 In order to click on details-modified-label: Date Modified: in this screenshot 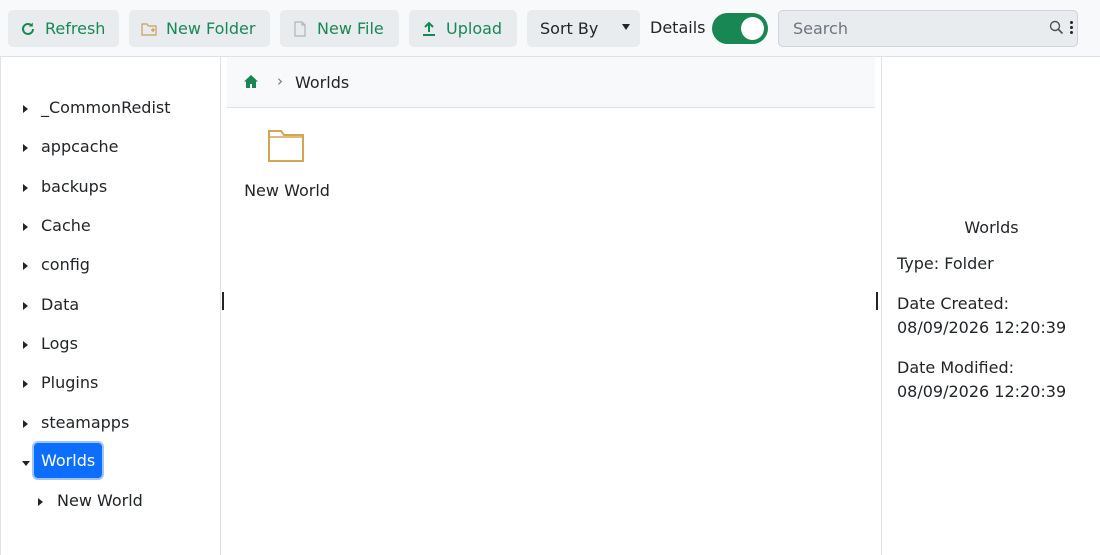, I will do `click(955, 367)`.